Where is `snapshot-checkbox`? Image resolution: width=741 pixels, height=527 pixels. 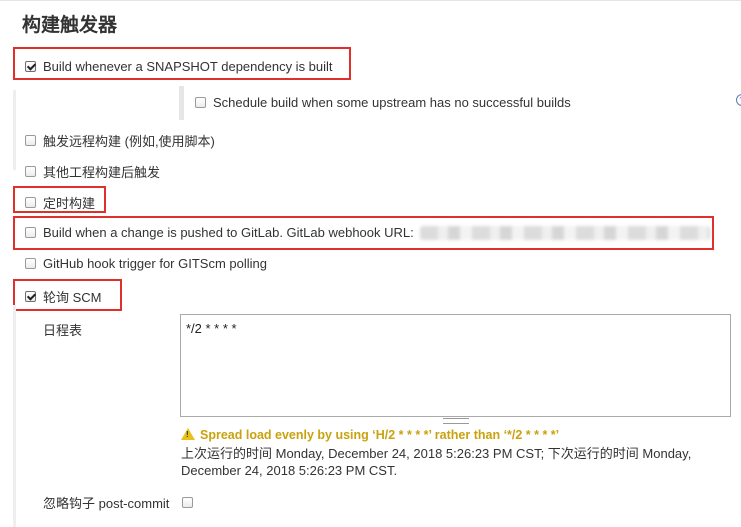 snapshot-checkbox is located at coordinates (30, 66).